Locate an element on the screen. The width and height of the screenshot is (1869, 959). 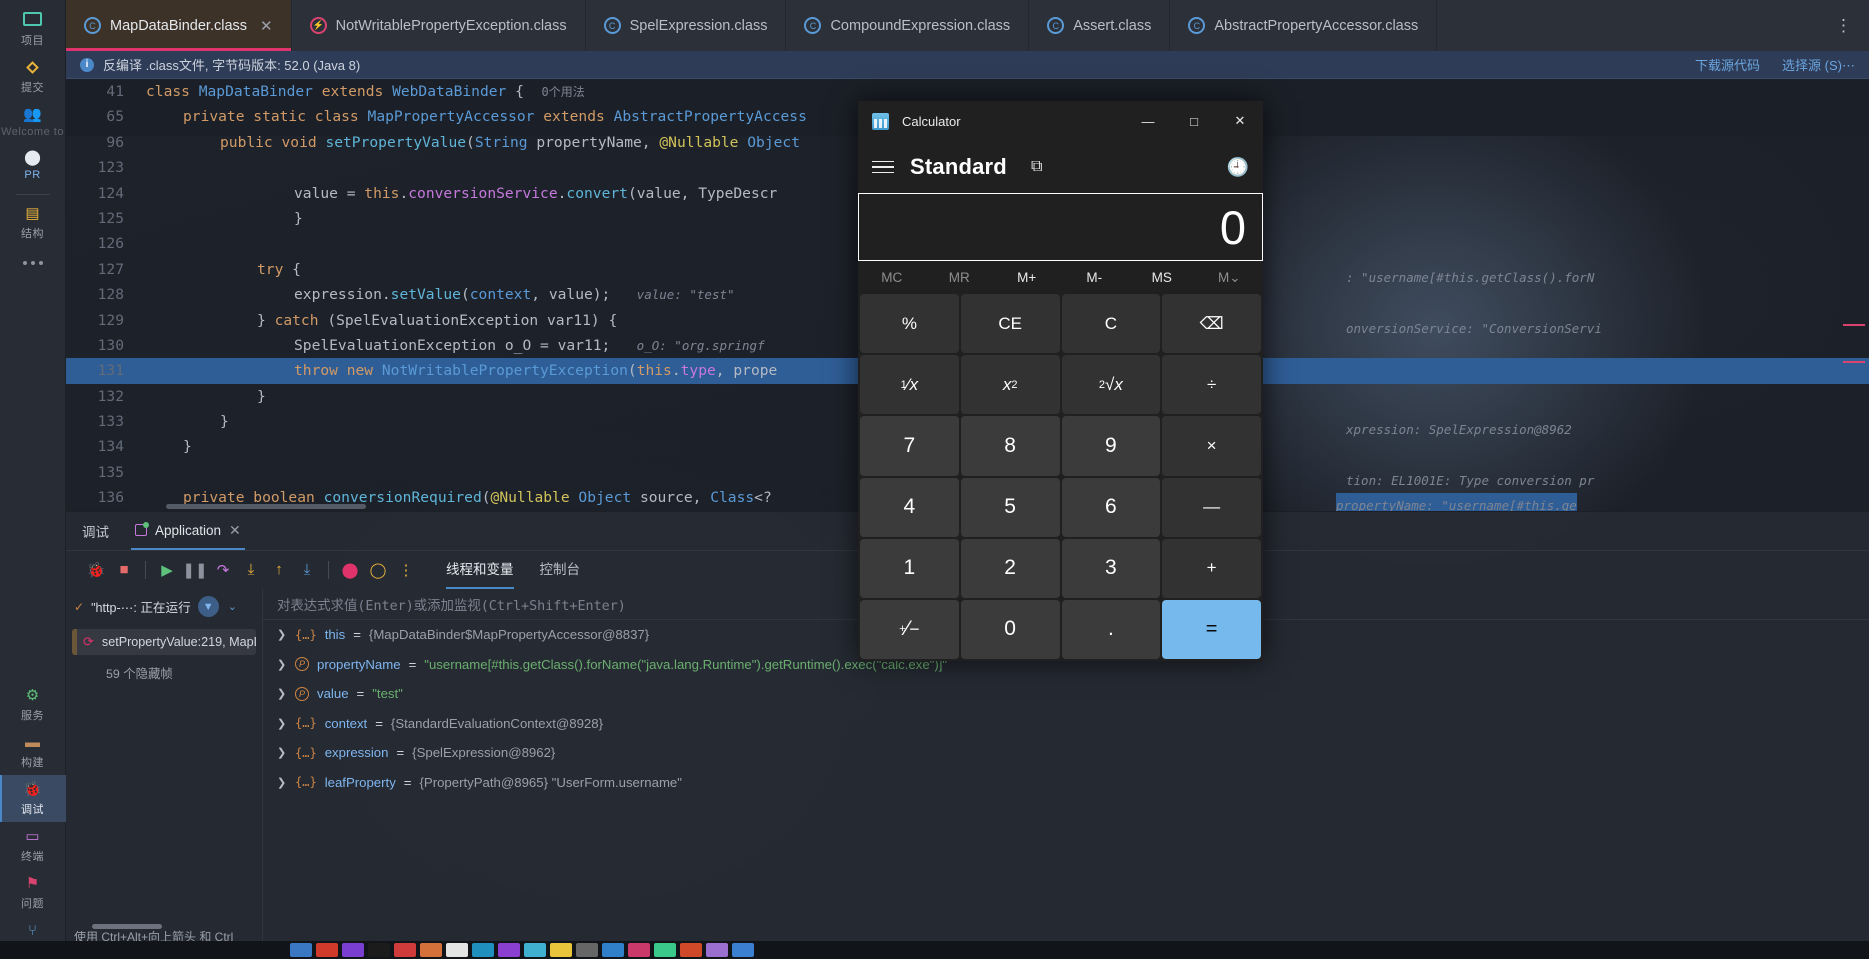
minimize-button: — is located at coordinates (1148, 121).